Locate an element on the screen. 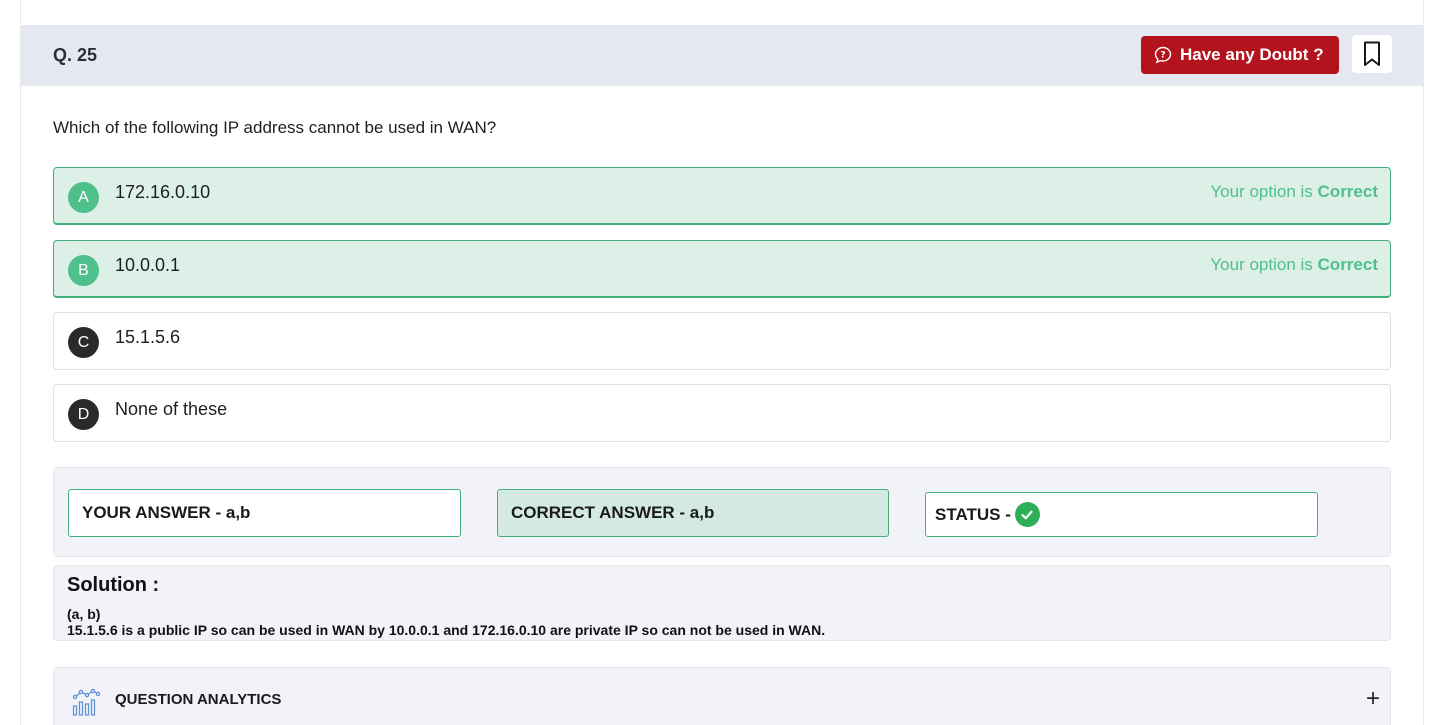 This screenshot has height=725, width=1456. option-c: C 15.1.5.6 is located at coordinates (722, 341).